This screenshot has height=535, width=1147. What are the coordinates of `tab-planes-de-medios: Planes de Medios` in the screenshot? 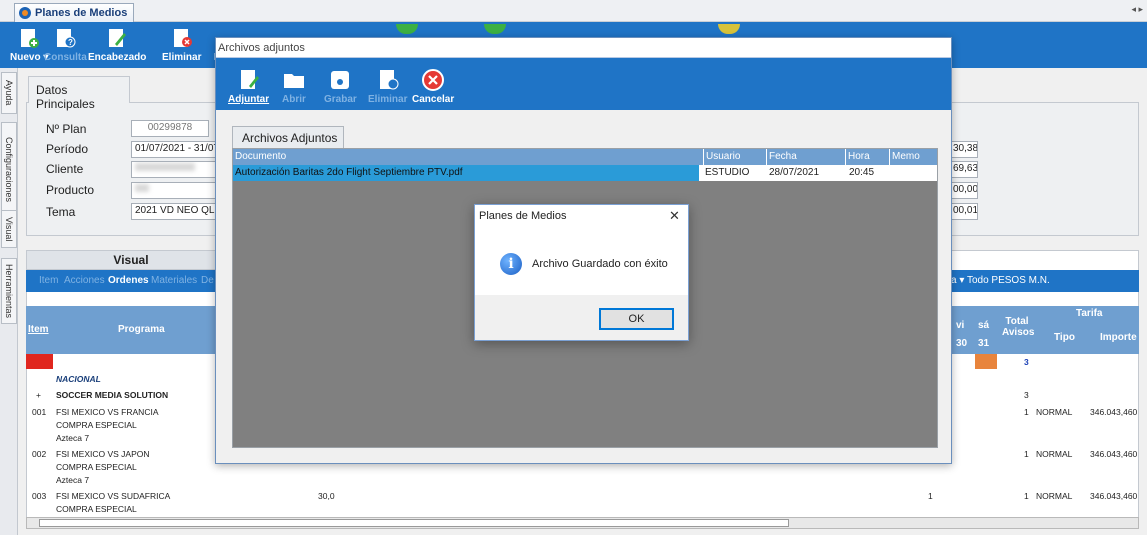 It's located at (74, 12).